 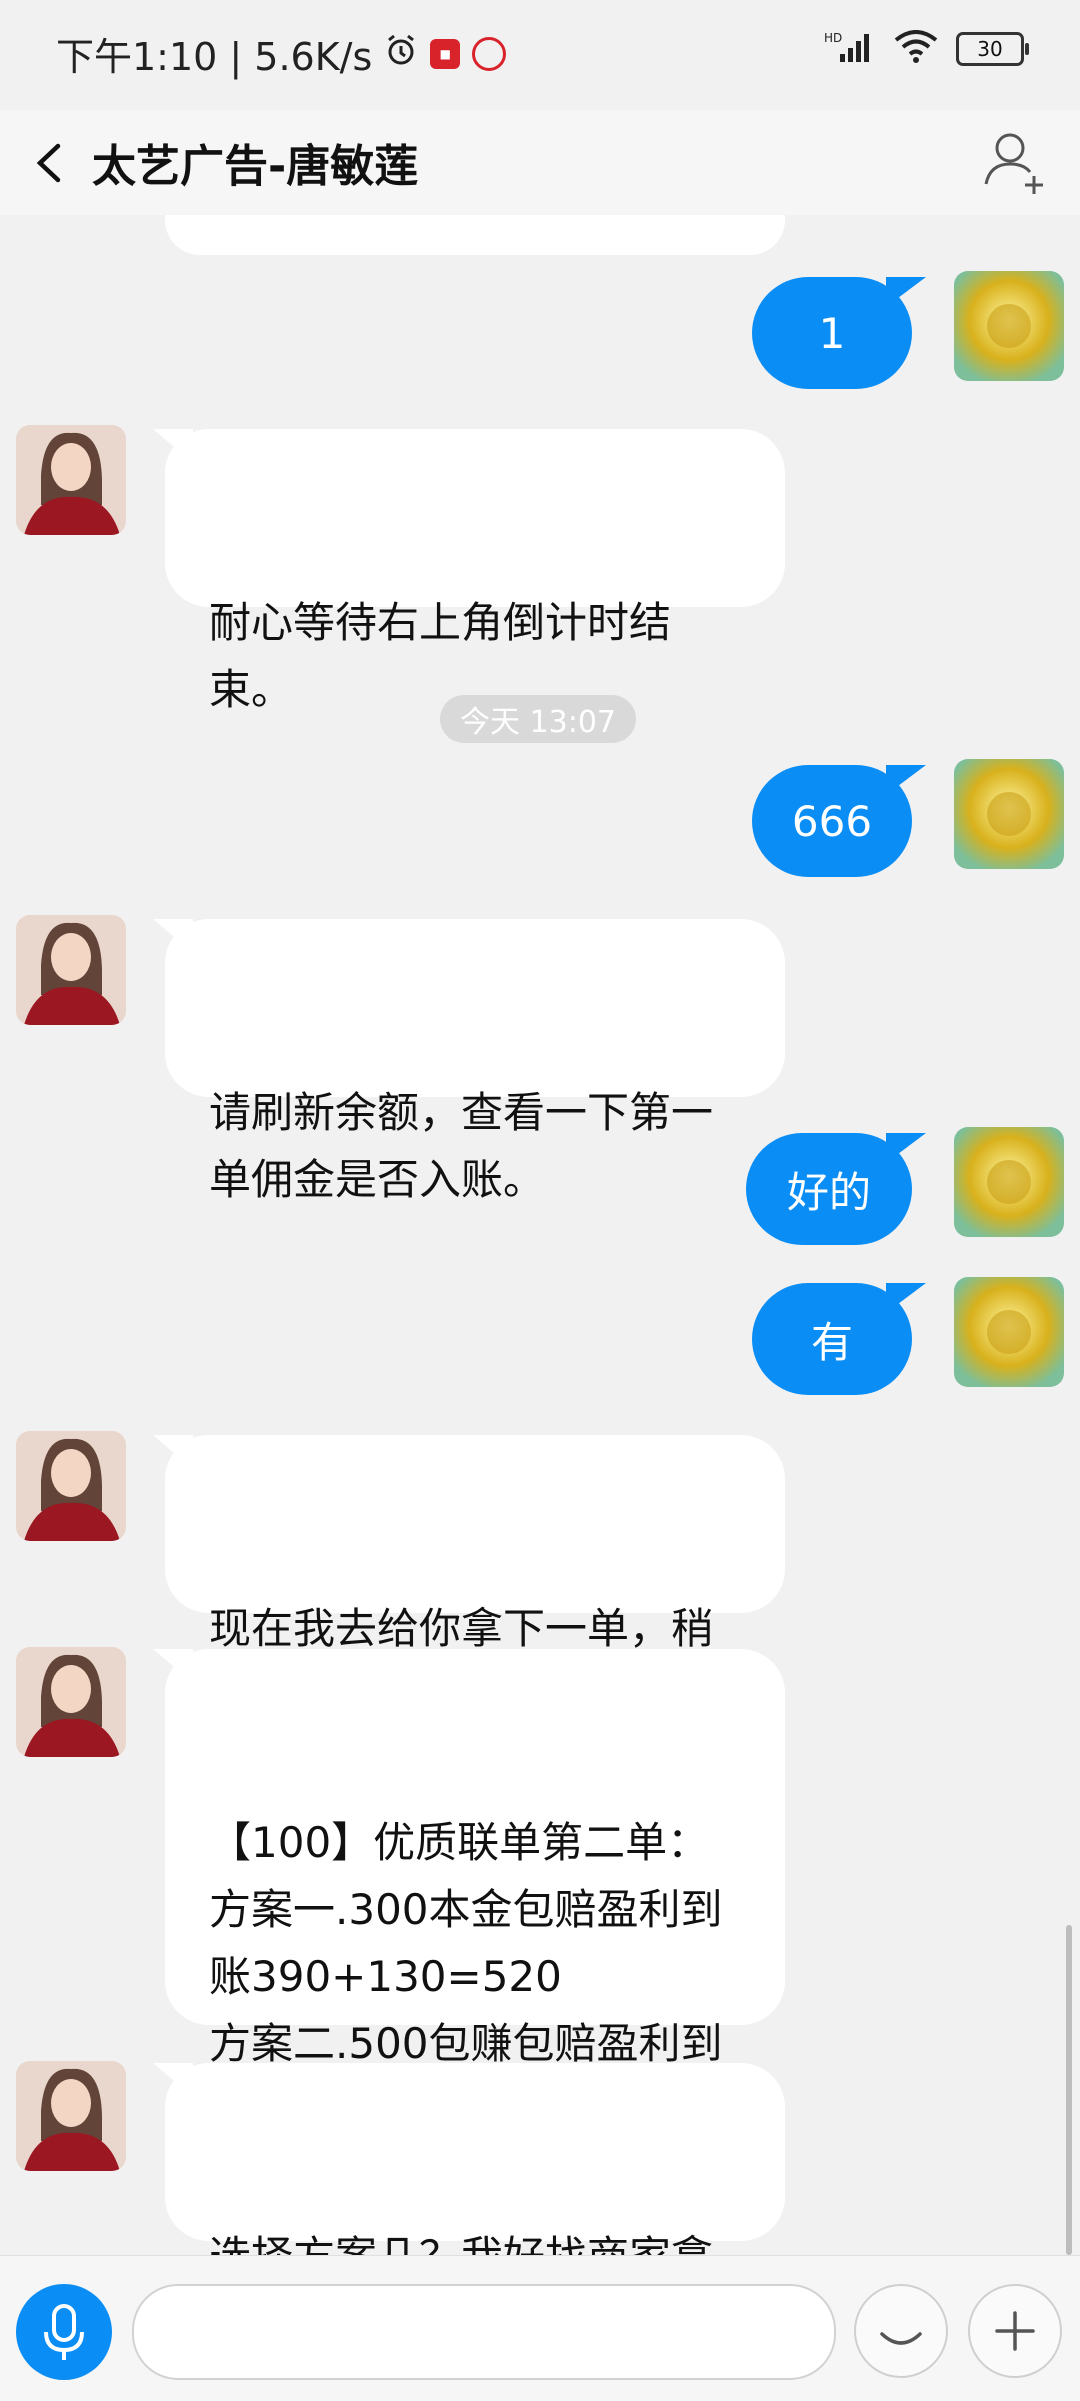 I want to click on message-row: 666, so click(x=540, y=818).